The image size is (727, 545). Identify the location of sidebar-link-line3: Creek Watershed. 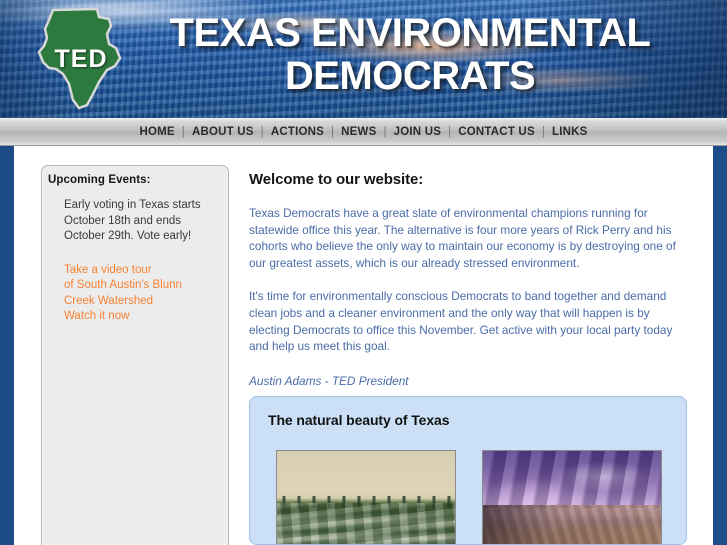
(140, 302).